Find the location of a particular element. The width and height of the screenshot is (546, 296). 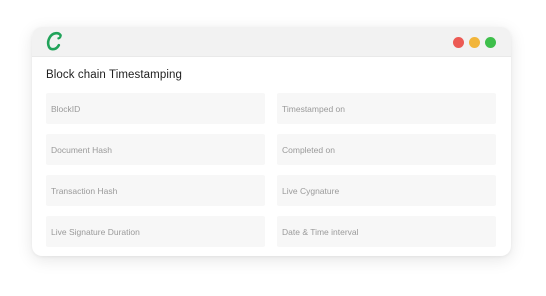

page-title: Block chain Timestamping is located at coordinates (114, 75).